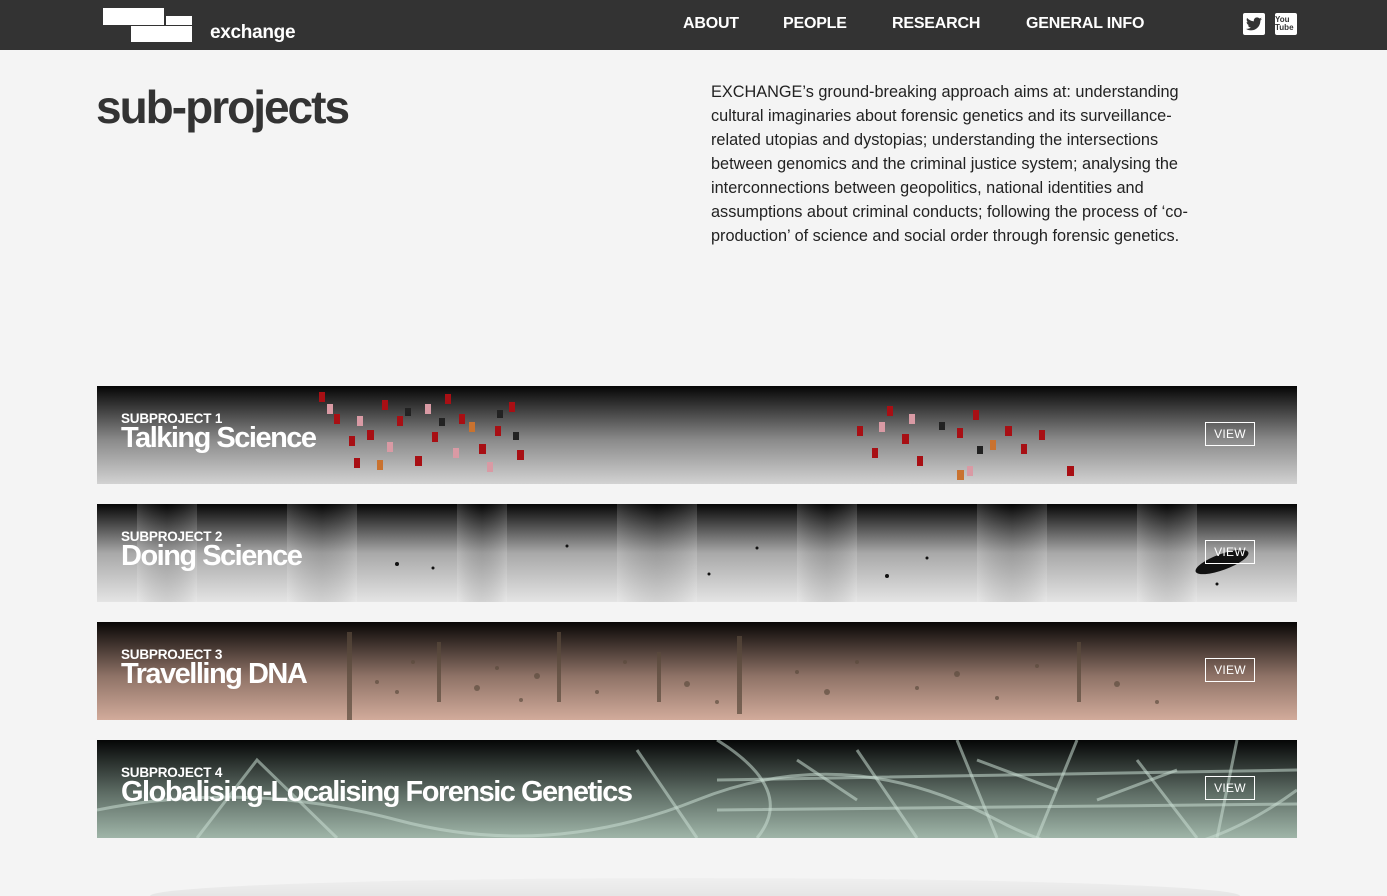 The image size is (1387, 896). I want to click on nav-item-general-info: GENERAL INFO, so click(1085, 24).